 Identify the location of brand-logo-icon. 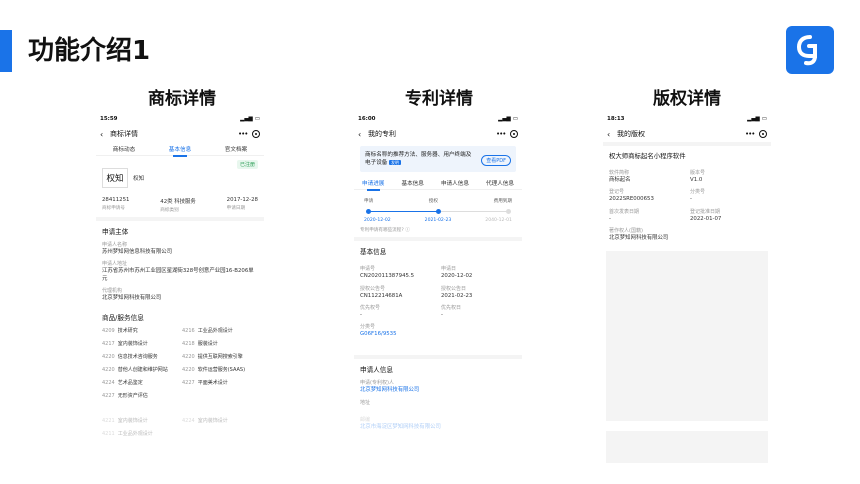
(810, 50).